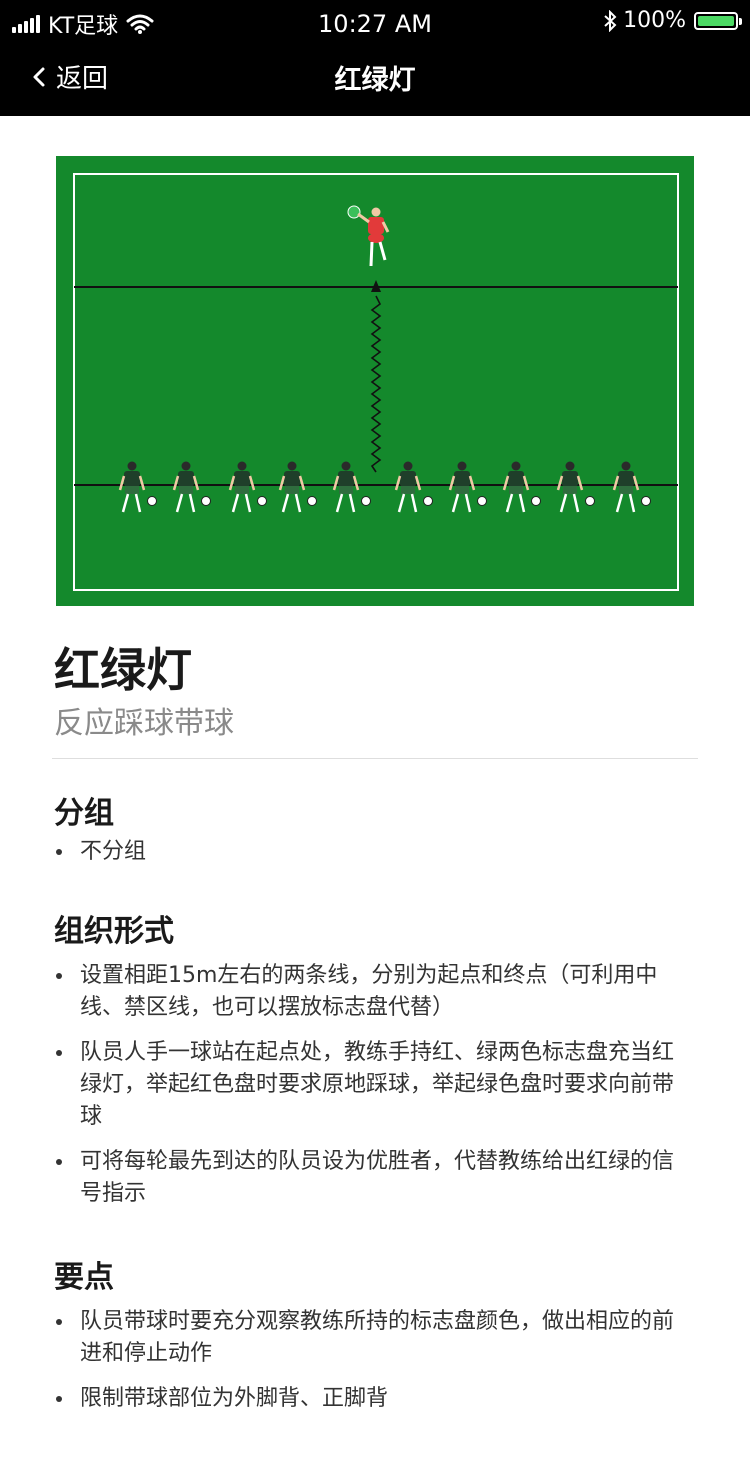 This screenshot has width=750, height=1482. I want to click on bluetooth-icon, so click(610, 20).